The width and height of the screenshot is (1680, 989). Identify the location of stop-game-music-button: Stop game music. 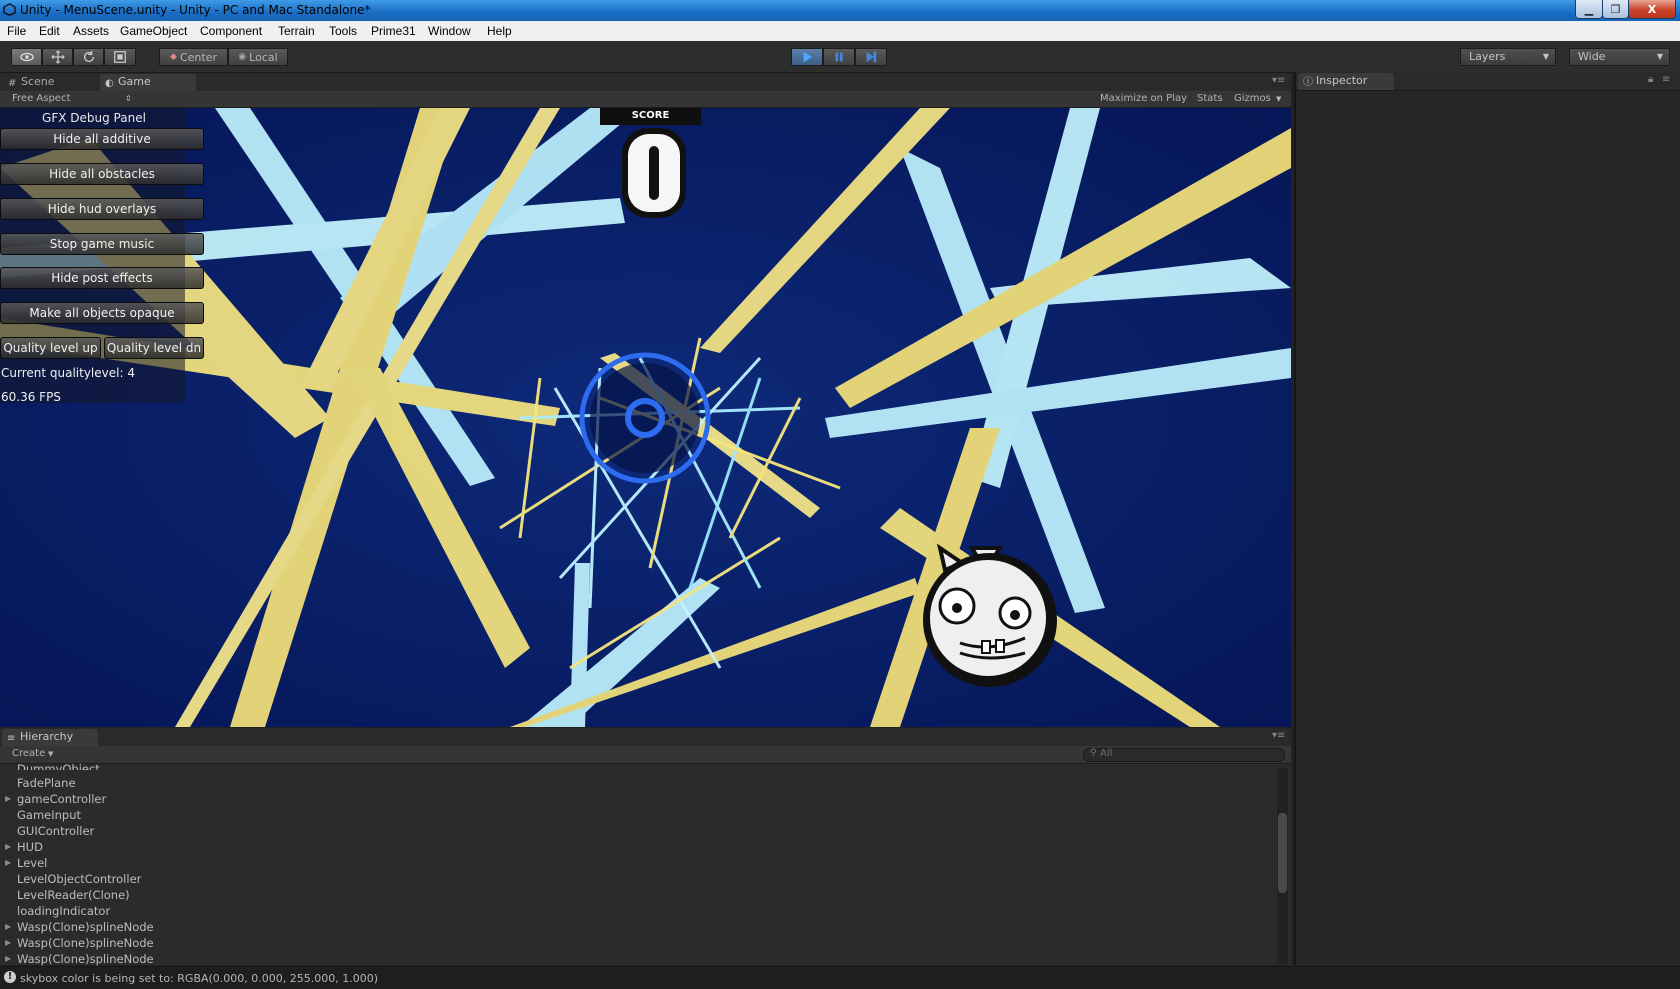
(102, 244).